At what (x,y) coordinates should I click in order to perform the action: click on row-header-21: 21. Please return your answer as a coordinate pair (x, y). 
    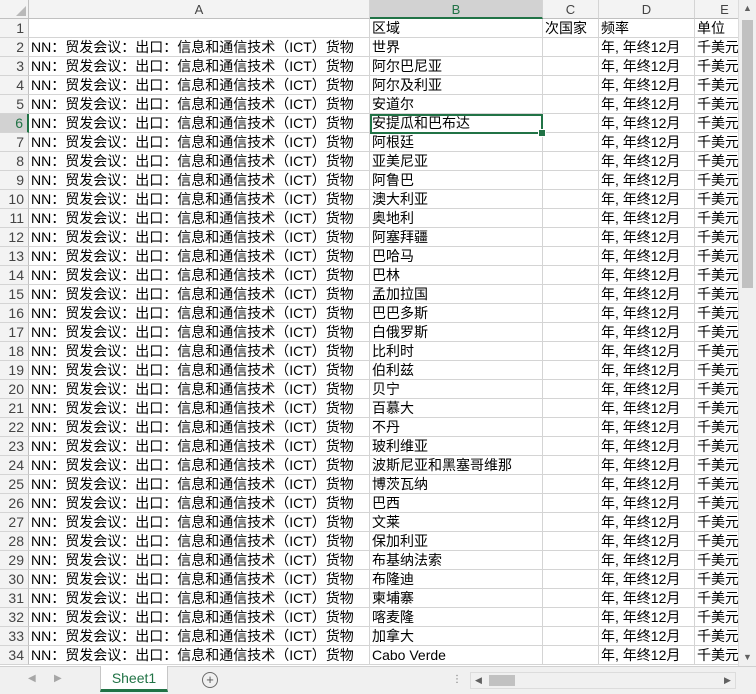
    Looking at the image, I should click on (14, 408).